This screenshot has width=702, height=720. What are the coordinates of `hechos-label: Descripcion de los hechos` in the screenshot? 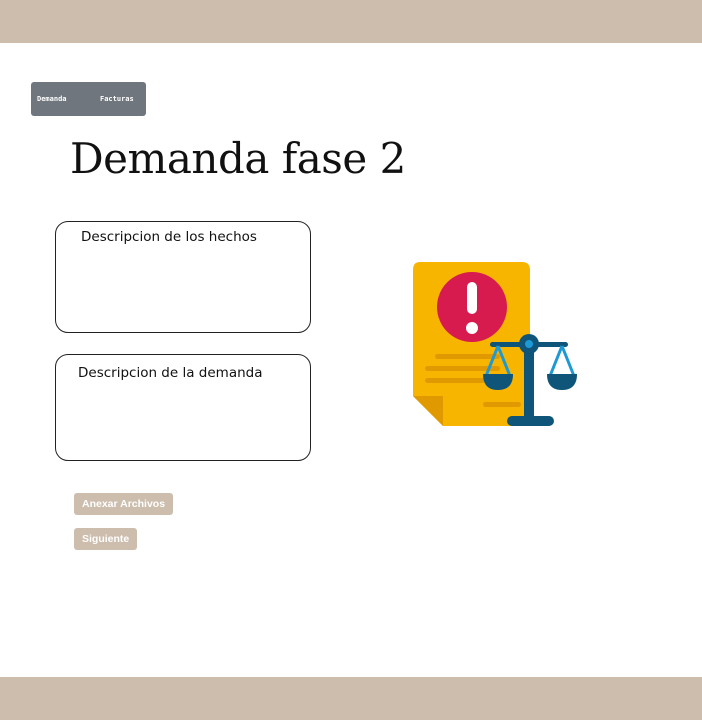 It's located at (169, 237).